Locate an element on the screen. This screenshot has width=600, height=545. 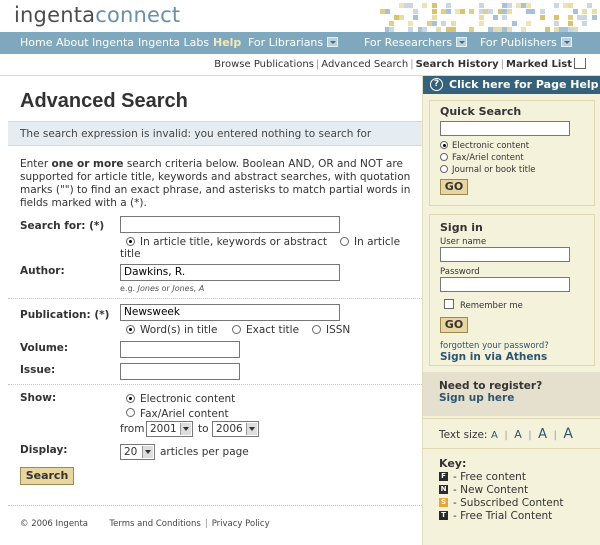
username-label: User name is located at coordinates (463, 242).